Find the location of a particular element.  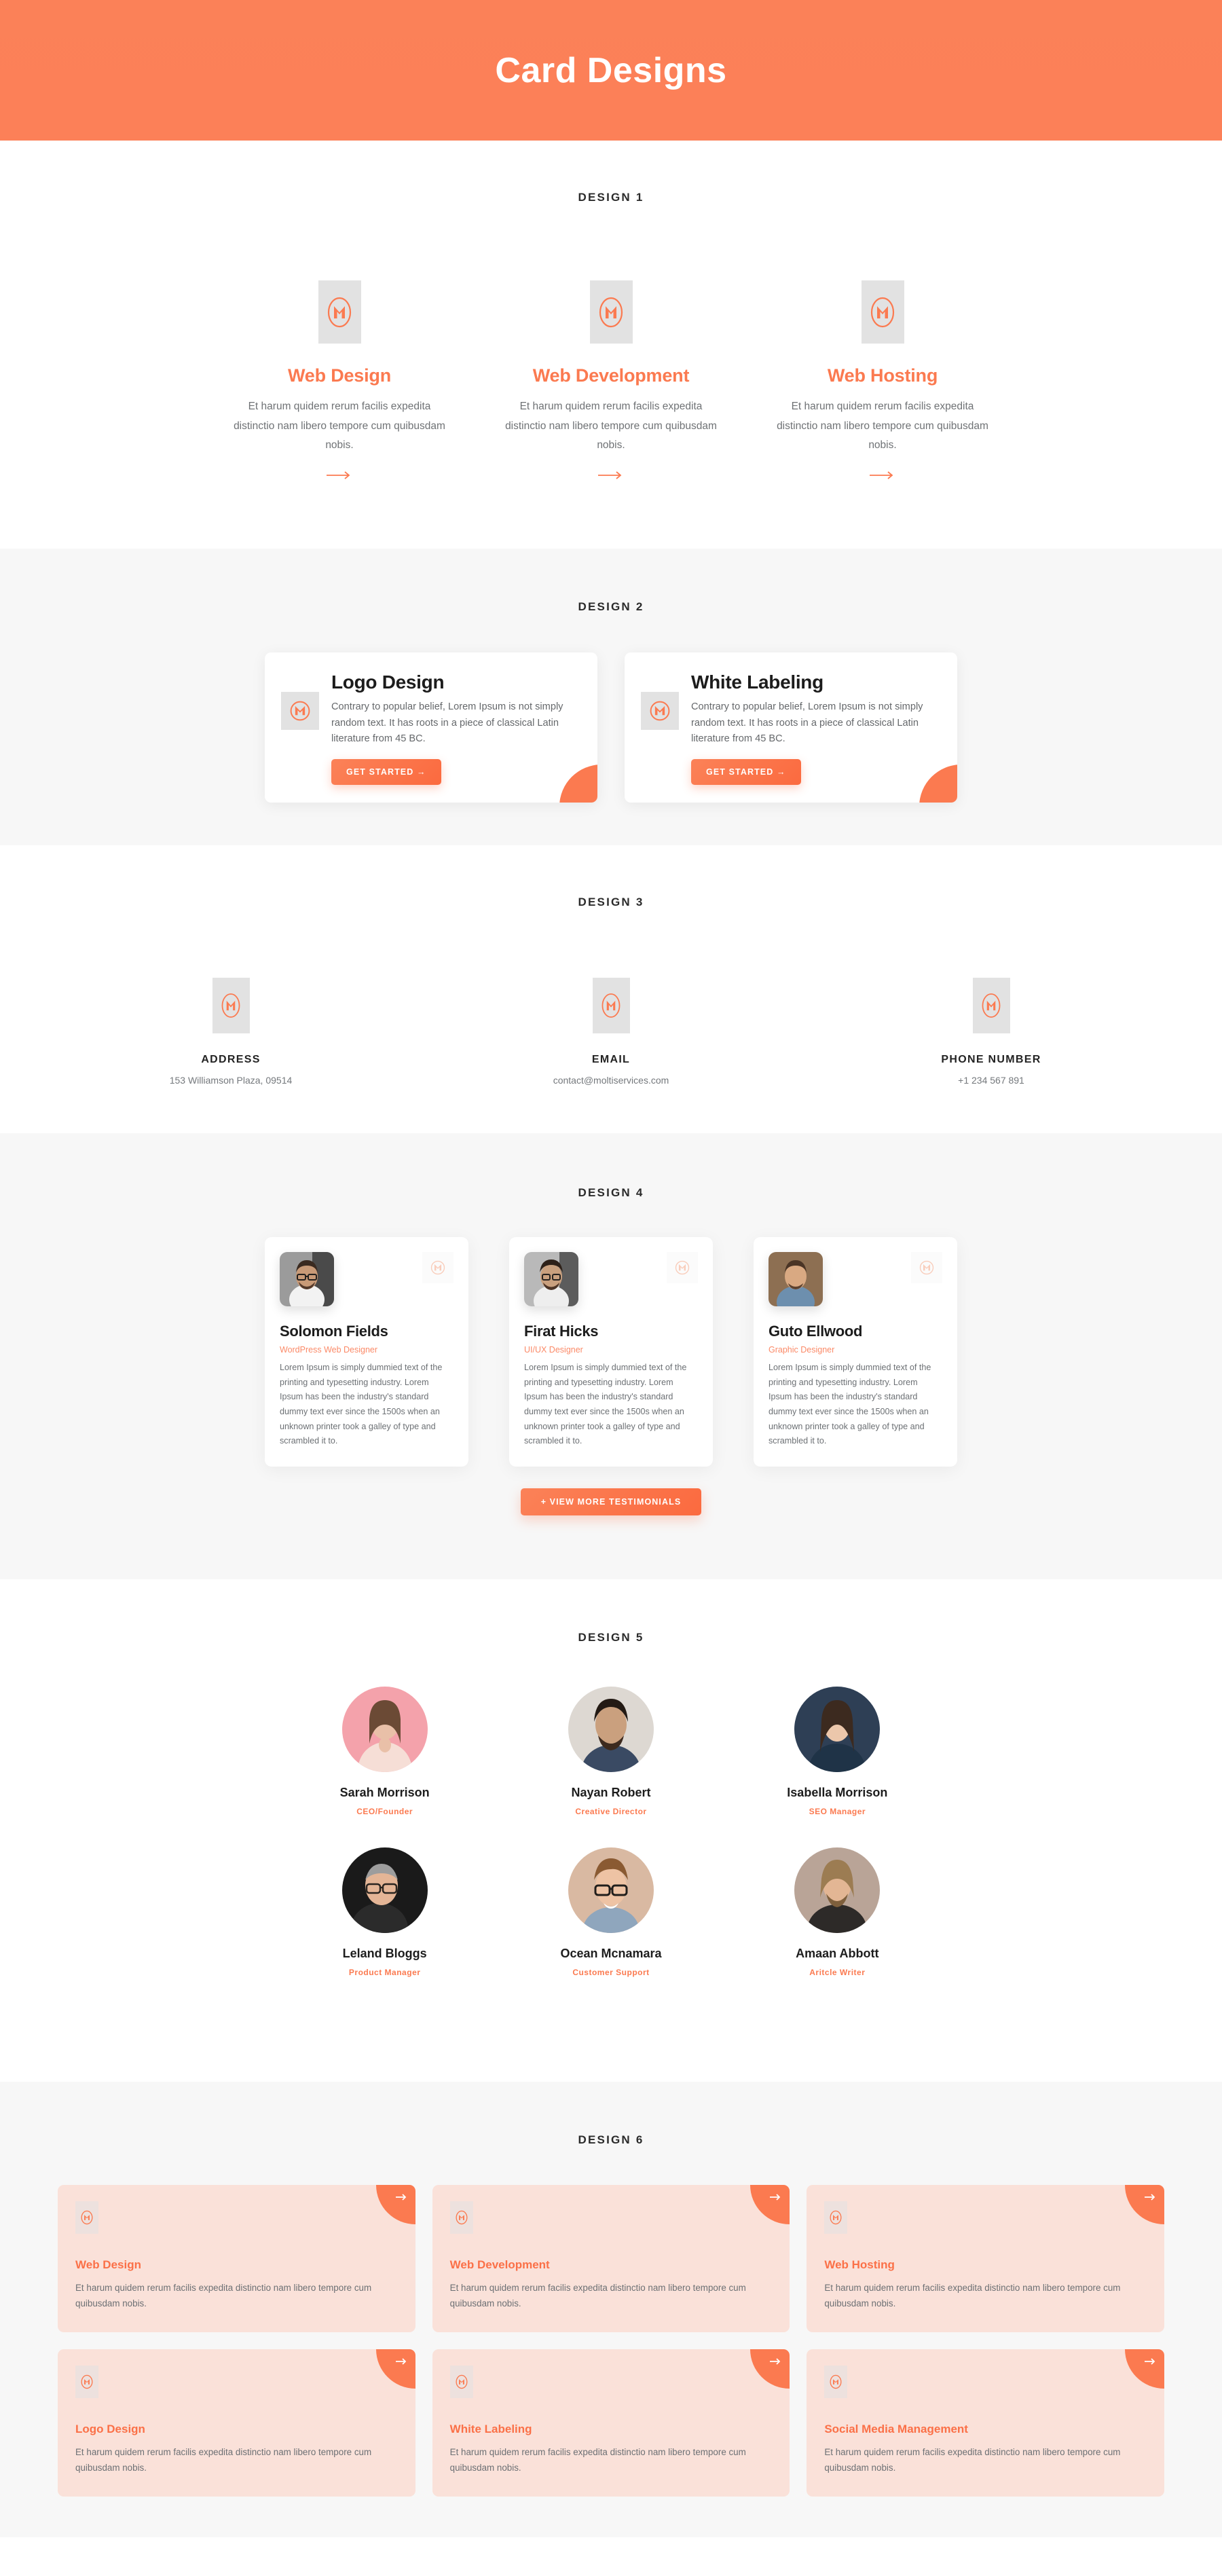

team-member-card: Ocean Mcnamara Customer Support is located at coordinates (611, 1912).